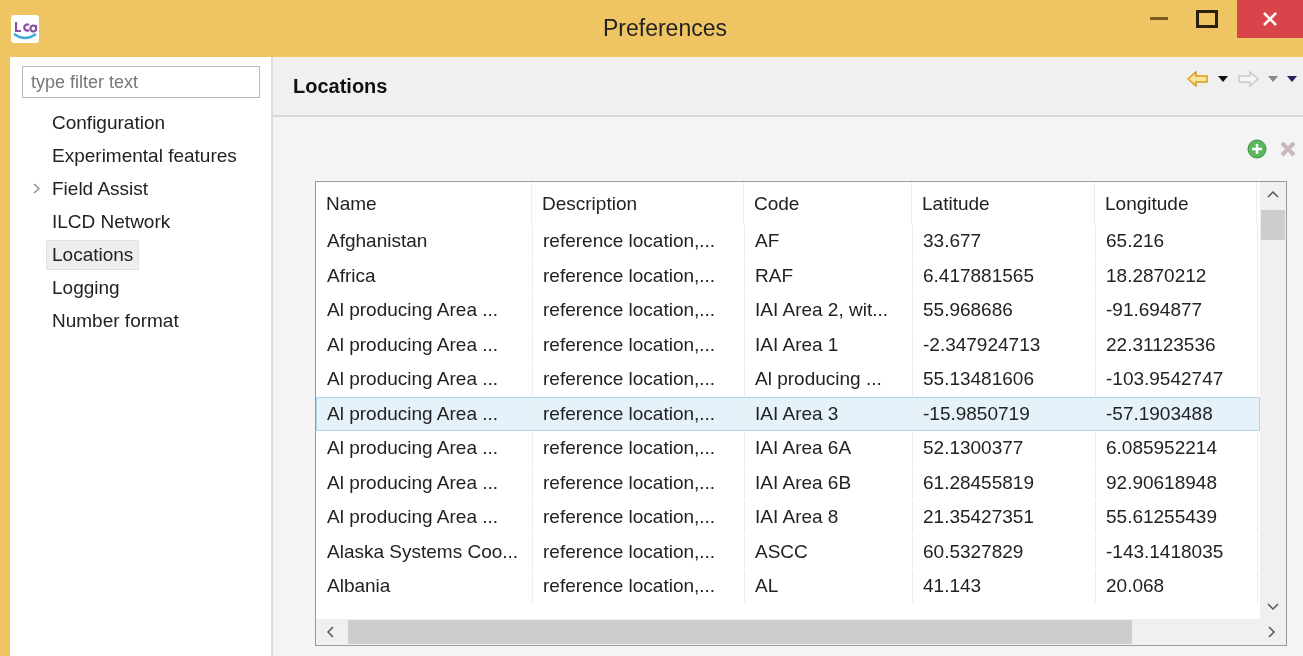 The height and width of the screenshot is (656, 1303). What do you see at coordinates (1003, 203) in the screenshot?
I see `column-header: Latitude` at bounding box center [1003, 203].